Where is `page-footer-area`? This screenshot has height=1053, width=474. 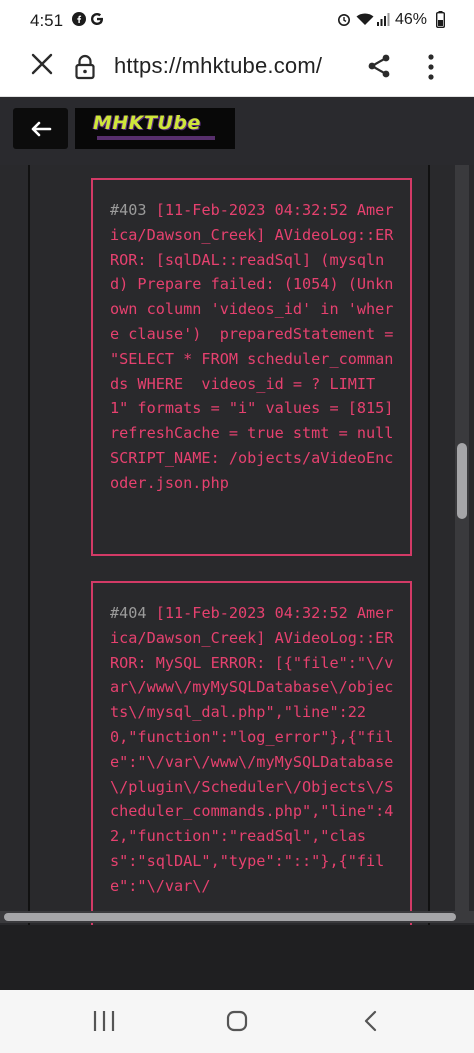
page-footer-area is located at coordinates (237, 957).